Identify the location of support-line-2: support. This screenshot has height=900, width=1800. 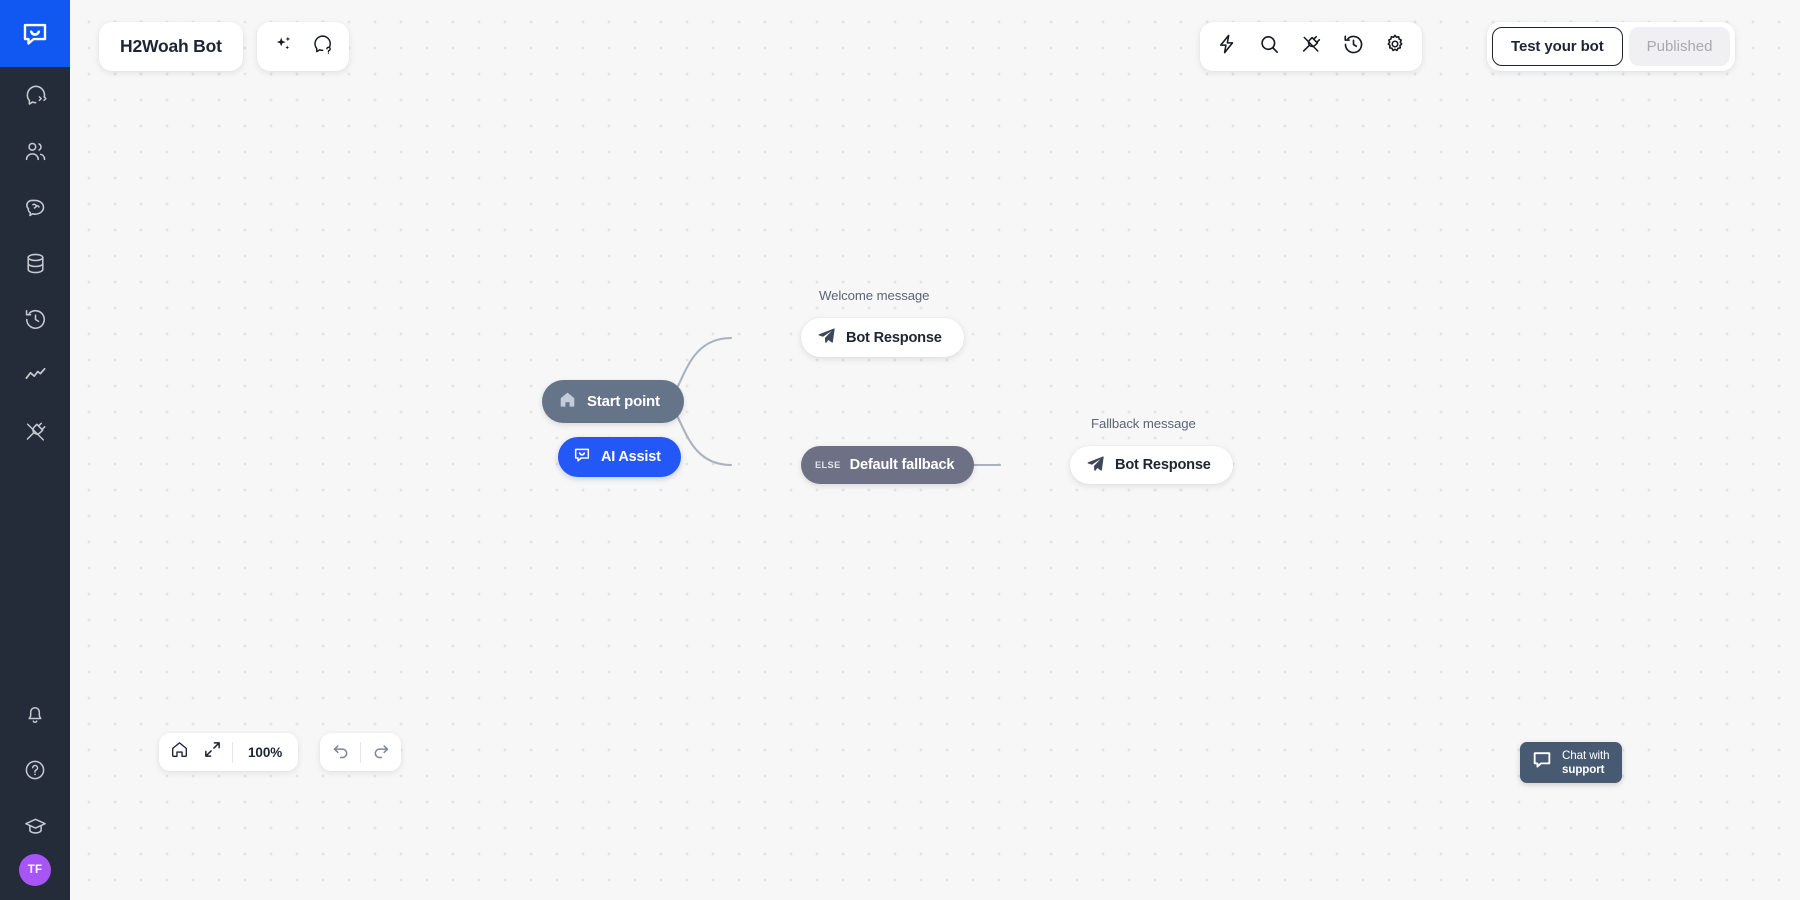
(1583, 769).